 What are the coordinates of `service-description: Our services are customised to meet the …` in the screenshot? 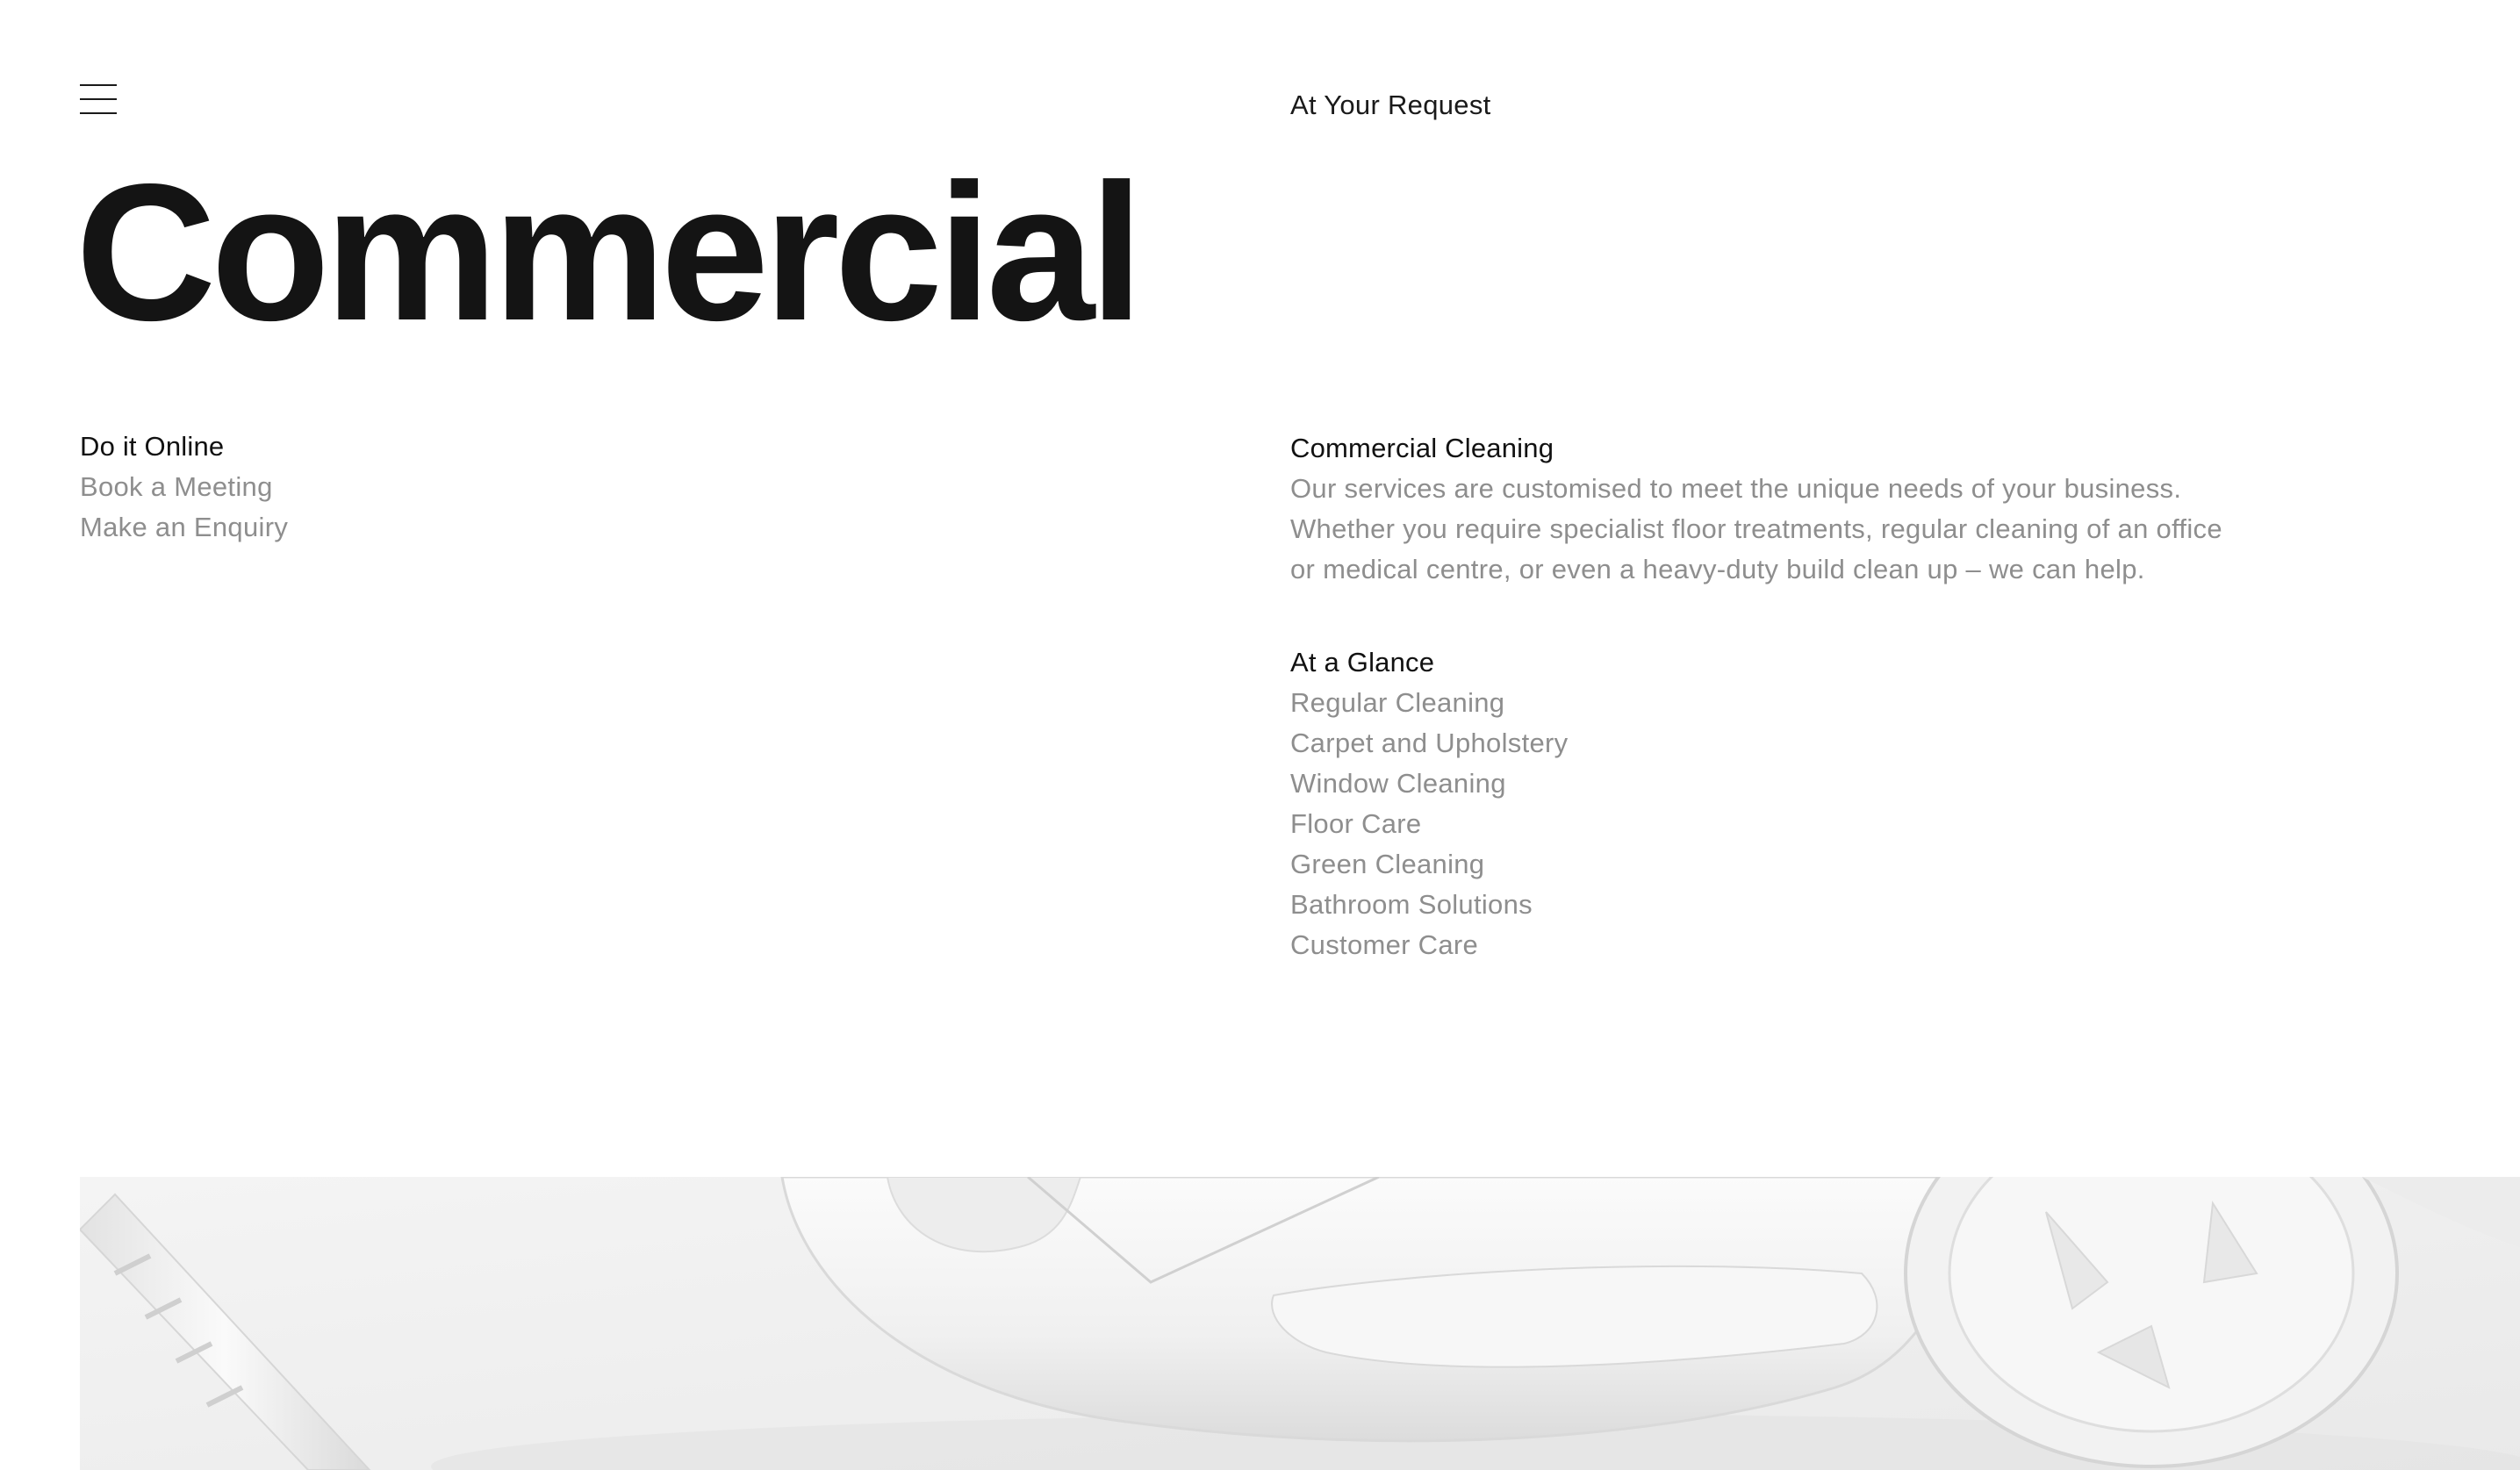 It's located at (1756, 528).